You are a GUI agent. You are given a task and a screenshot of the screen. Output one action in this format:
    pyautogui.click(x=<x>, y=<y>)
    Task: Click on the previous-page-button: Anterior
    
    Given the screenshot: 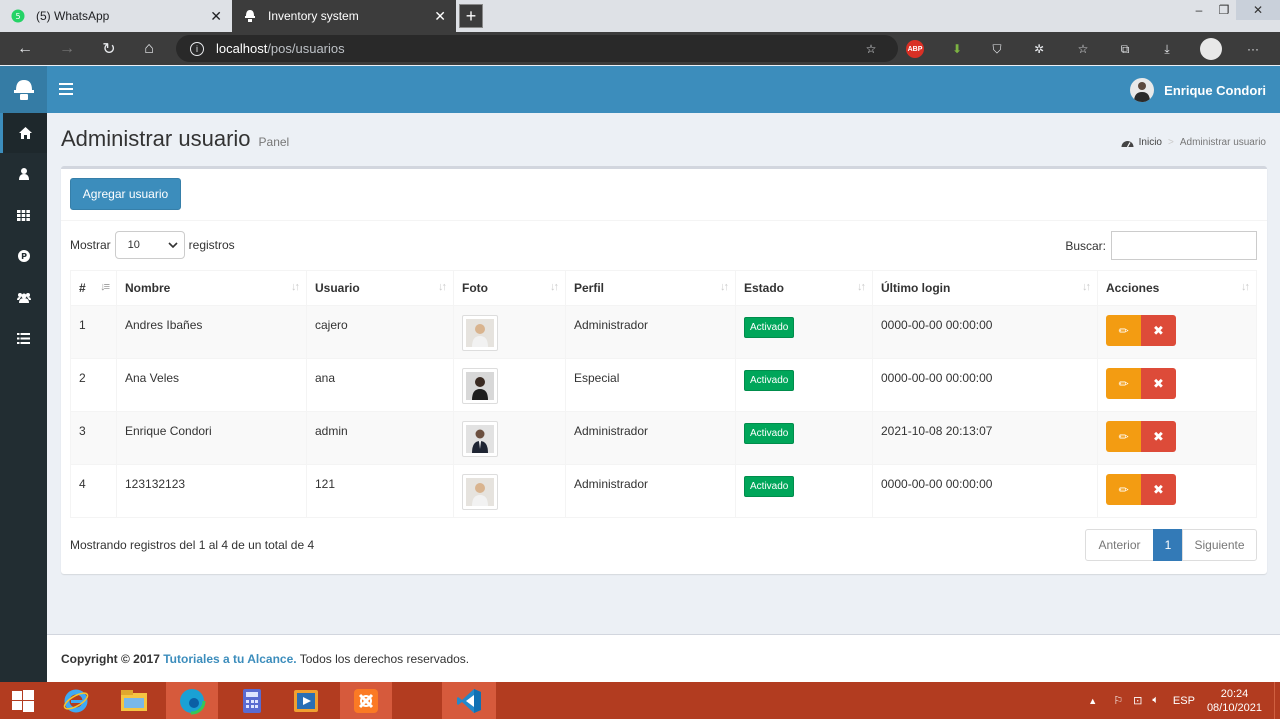 What is the action you would take?
    pyautogui.click(x=1119, y=545)
    